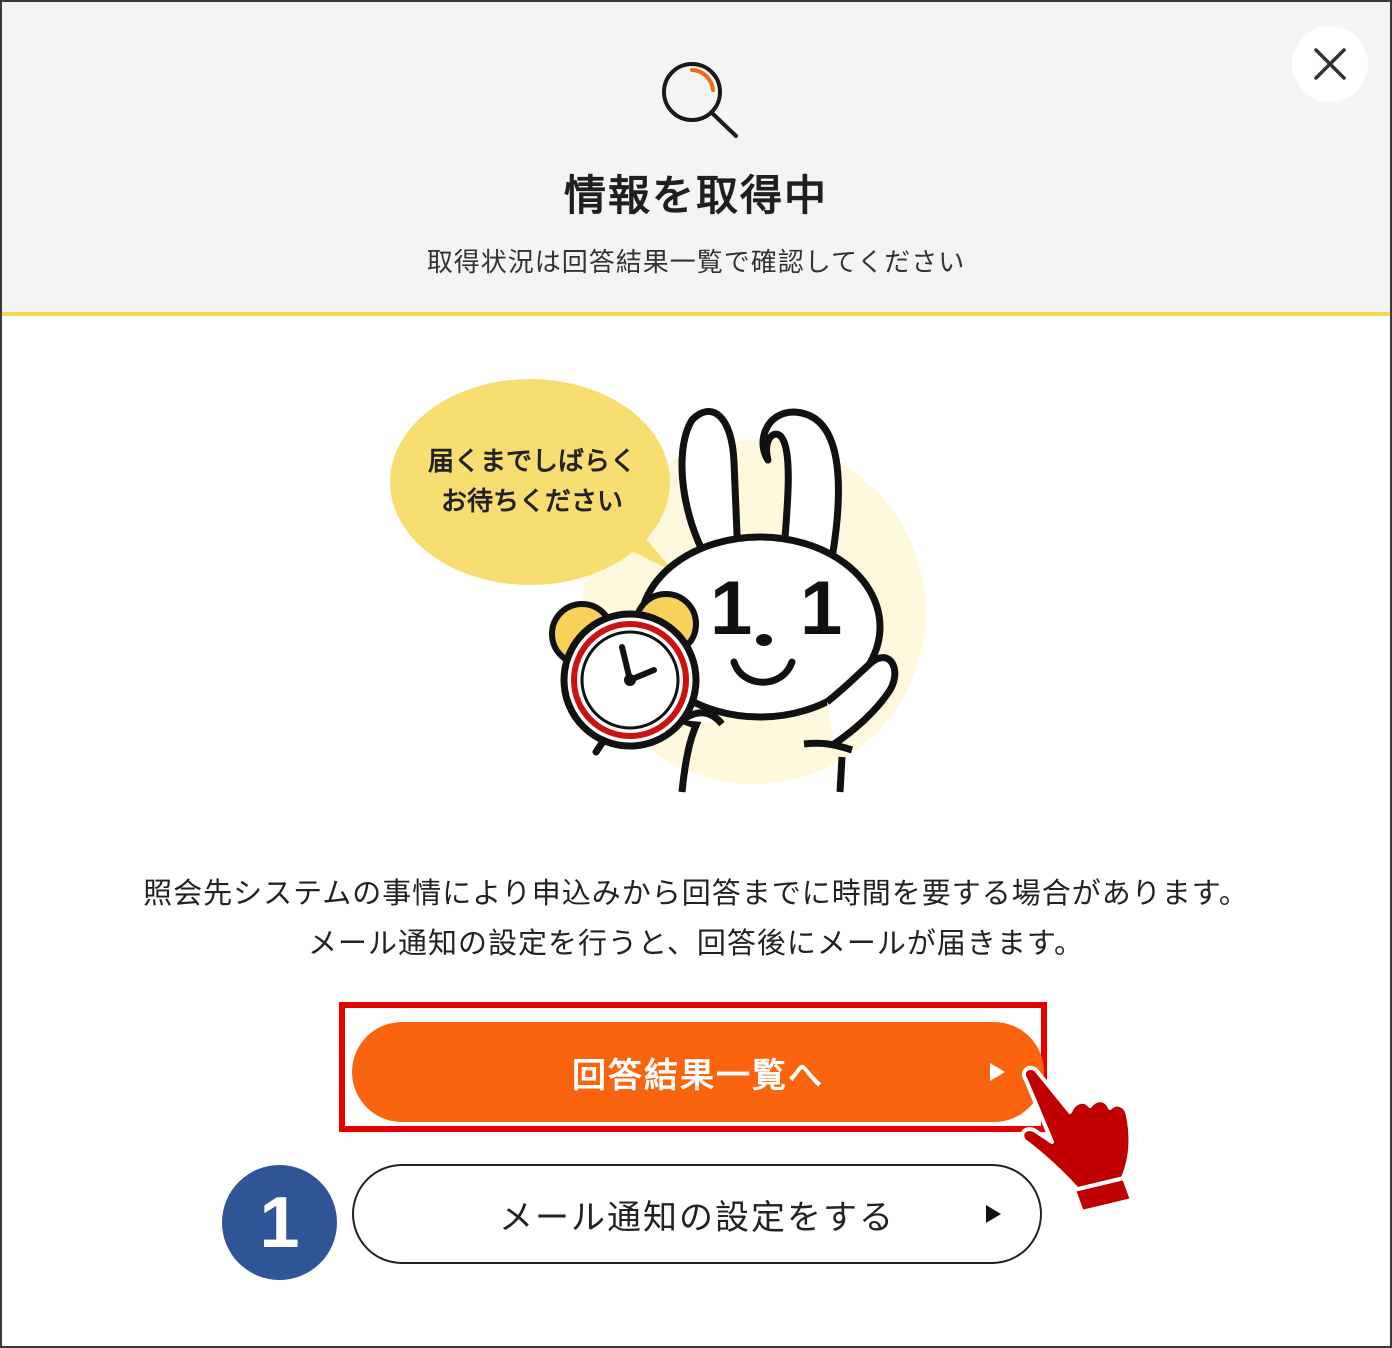 Image resolution: width=1392 pixels, height=1348 pixels. What do you see at coordinates (1077, 1138) in the screenshot?
I see `hand-pointer-icon` at bounding box center [1077, 1138].